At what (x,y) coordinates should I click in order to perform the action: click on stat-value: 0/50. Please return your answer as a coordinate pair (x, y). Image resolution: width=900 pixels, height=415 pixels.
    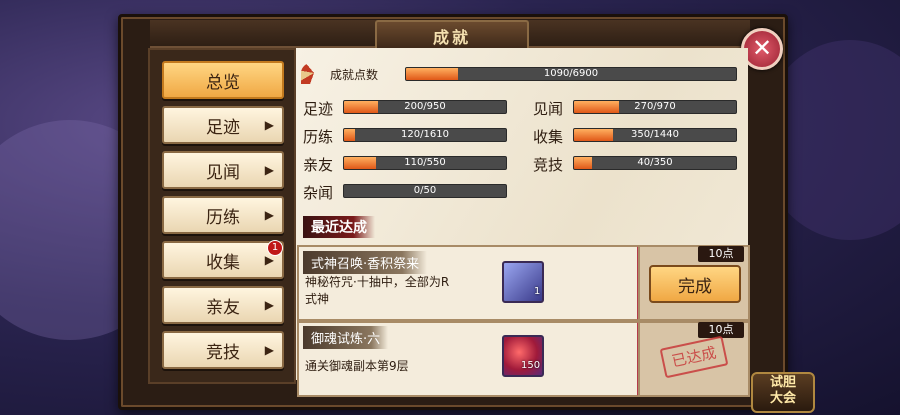
    Looking at the image, I should click on (425, 190).